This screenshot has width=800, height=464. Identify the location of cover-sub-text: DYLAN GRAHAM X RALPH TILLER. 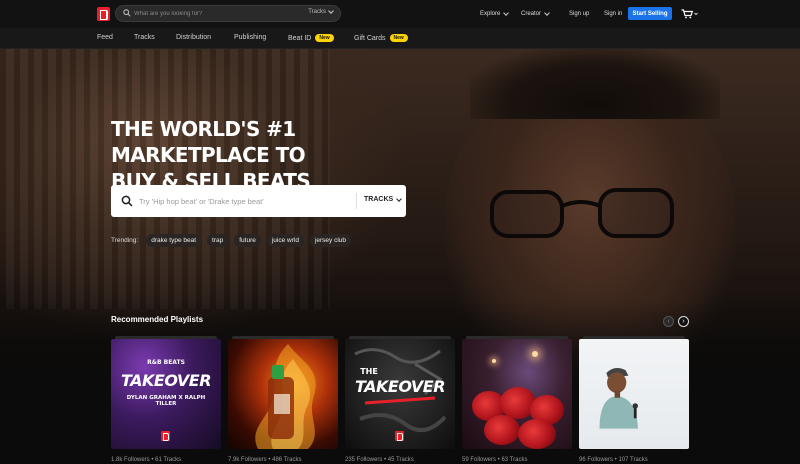
(166, 401).